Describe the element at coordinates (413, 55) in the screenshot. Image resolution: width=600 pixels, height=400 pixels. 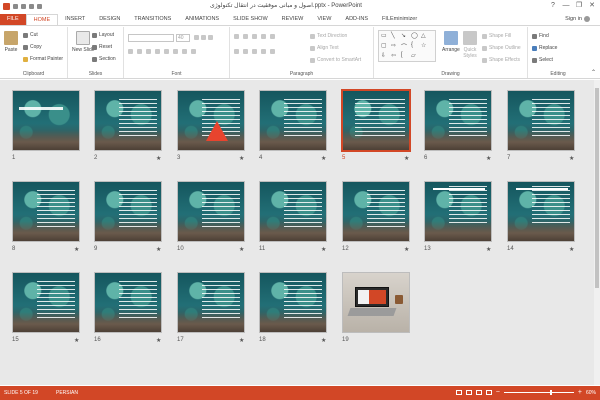
I see `parallelogram-shape-icon: ▱` at that location.